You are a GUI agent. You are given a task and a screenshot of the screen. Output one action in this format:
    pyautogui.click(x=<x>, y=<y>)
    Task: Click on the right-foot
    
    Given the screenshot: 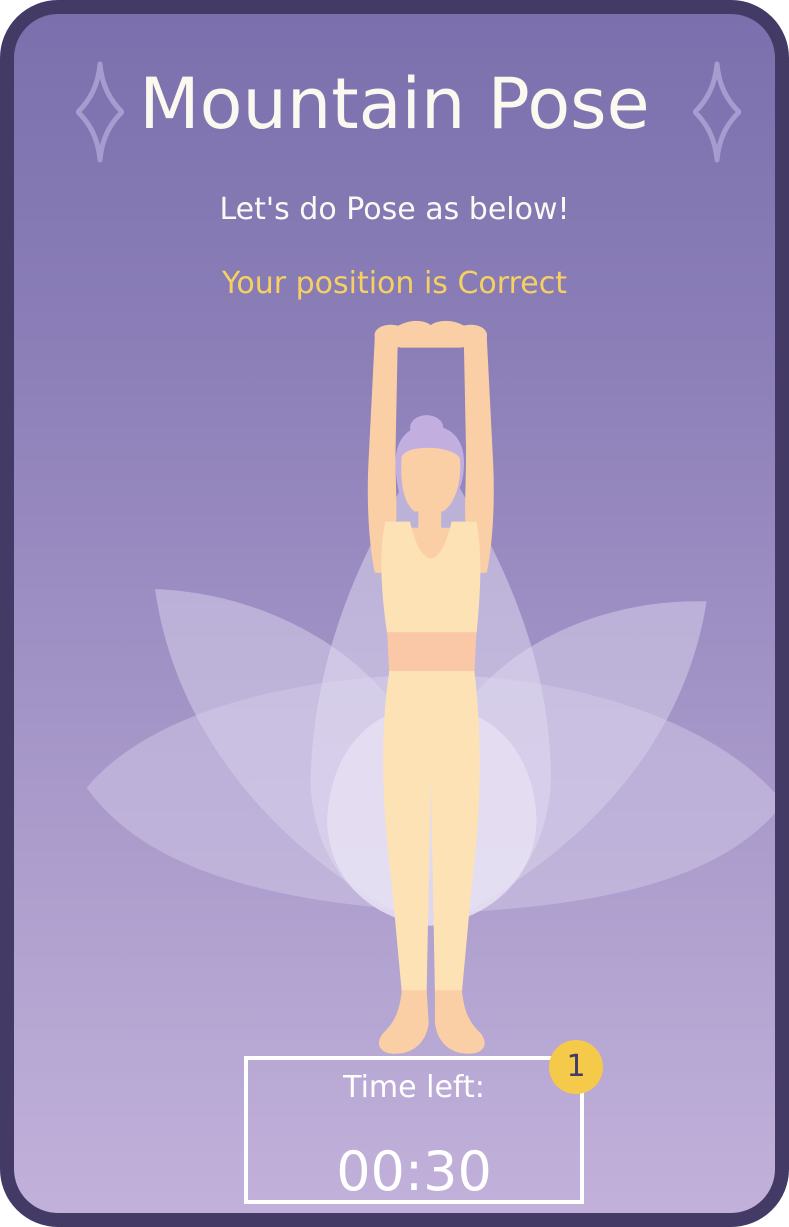 What is the action you would take?
    pyautogui.click(x=459, y=1022)
    